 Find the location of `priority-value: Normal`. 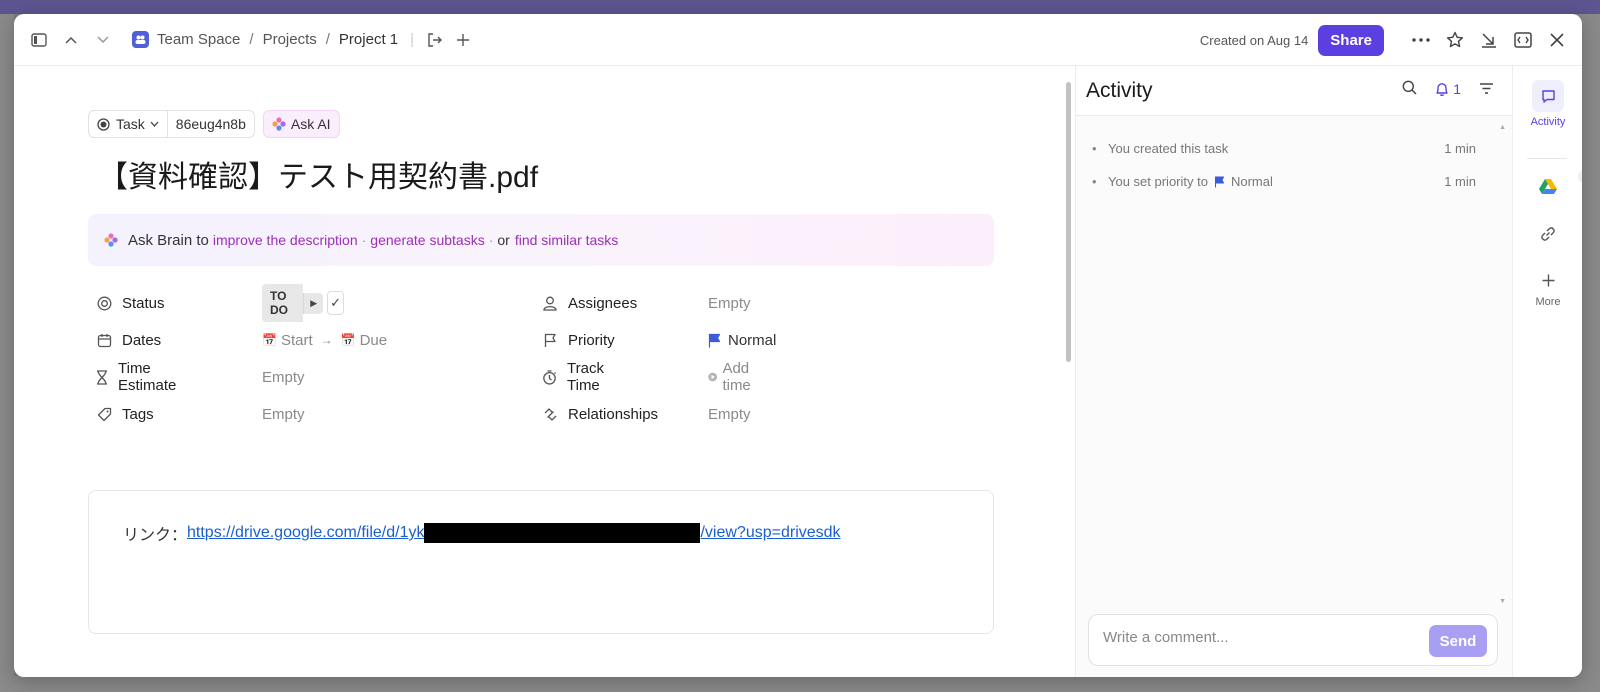

priority-value: Normal is located at coordinates (742, 340).